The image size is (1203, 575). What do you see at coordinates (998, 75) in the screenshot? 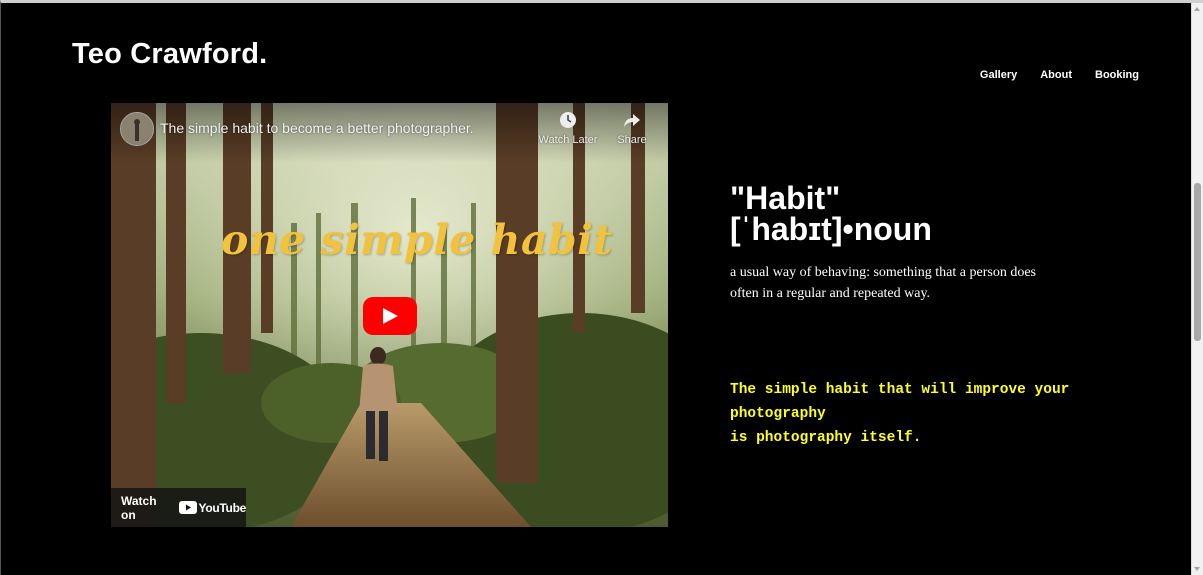
I see `nav-gallery: Gallery` at bounding box center [998, 75].